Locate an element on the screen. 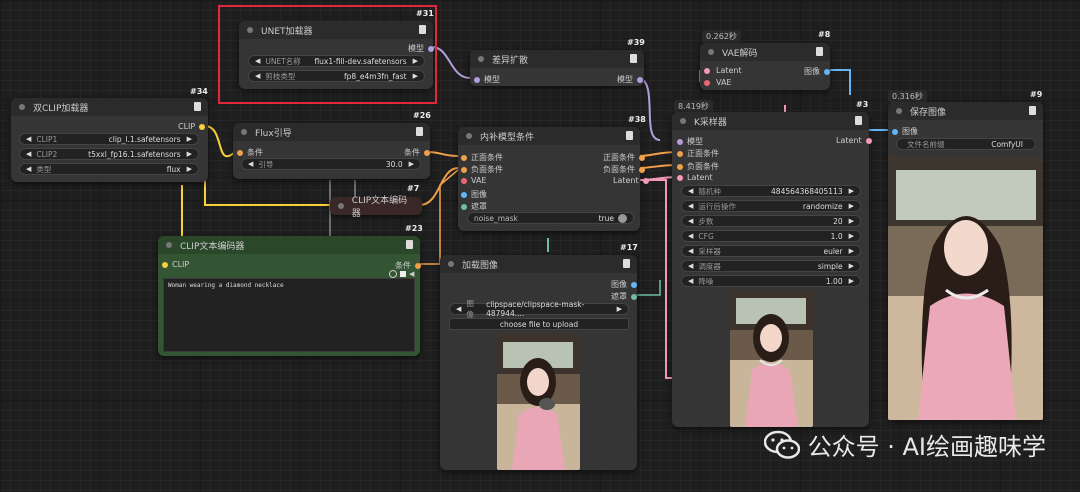 This screenshot has height=492, width=1080. output-conditioning: 条件 is located at coordinates (417, 152).